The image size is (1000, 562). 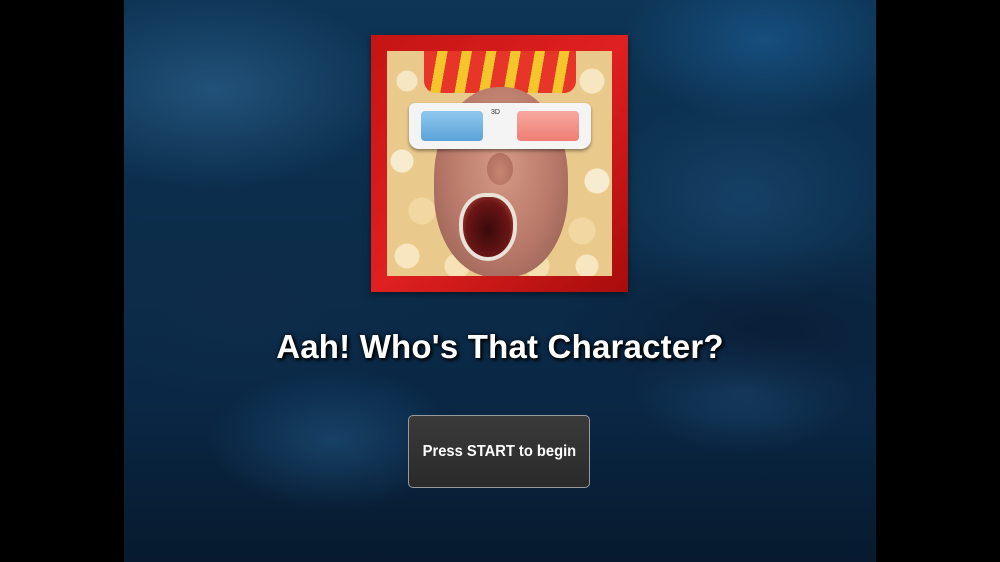 I want to click on popcorn-face-image: 3D, so click(x=499, y=163).